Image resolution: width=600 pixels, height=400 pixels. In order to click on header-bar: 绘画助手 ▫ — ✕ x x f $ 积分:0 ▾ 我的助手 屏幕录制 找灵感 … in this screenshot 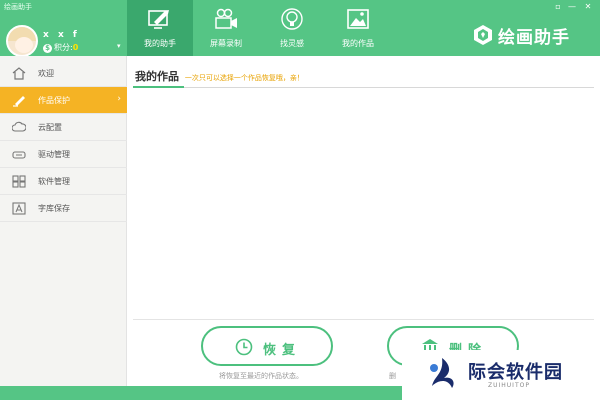, I will do `click(300, 28)`.